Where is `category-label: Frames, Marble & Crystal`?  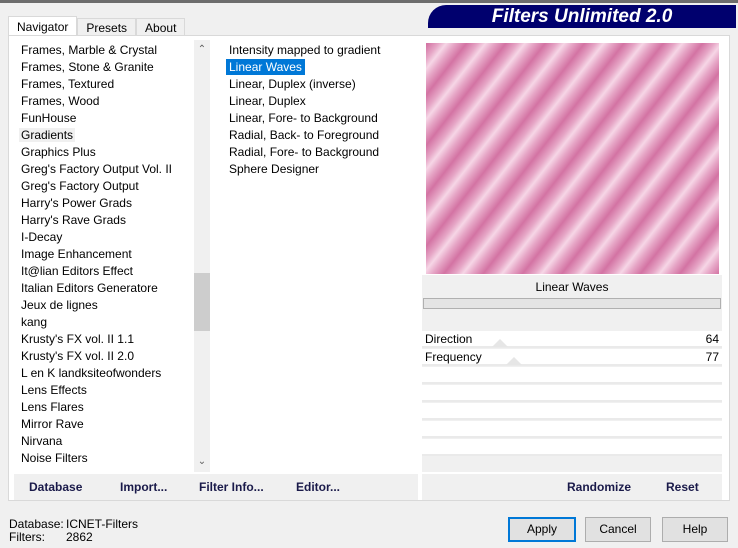
category-label: Frames, Marble & Crystal is located at coordinates (89, 50).